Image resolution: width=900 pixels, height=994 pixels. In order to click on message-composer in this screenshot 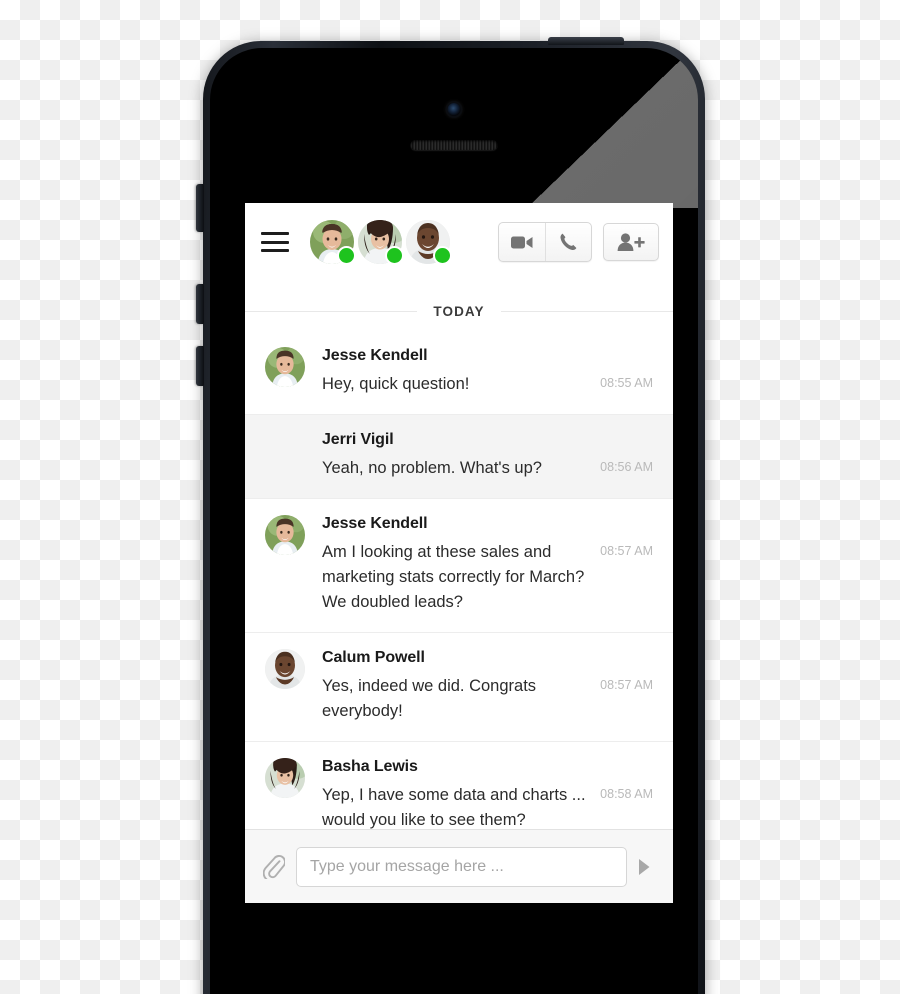, I will do `click(459, 866)`.